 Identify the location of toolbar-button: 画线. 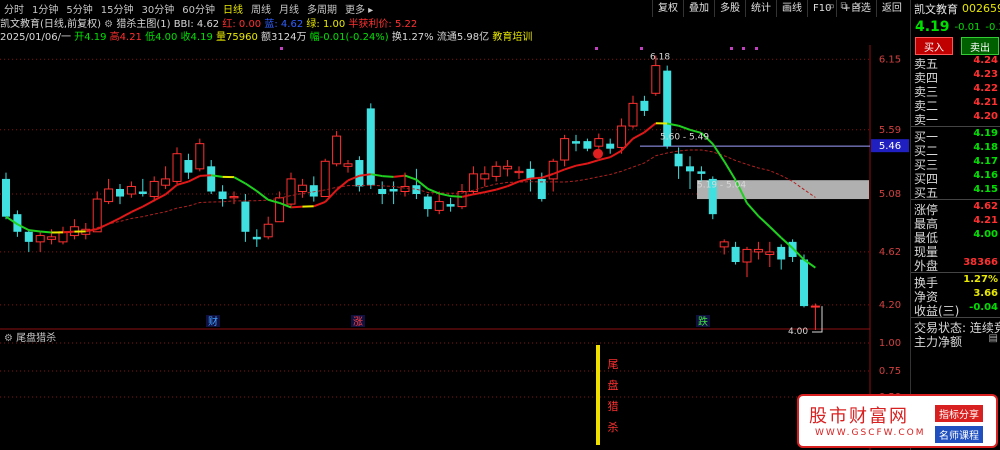
(791, 8).